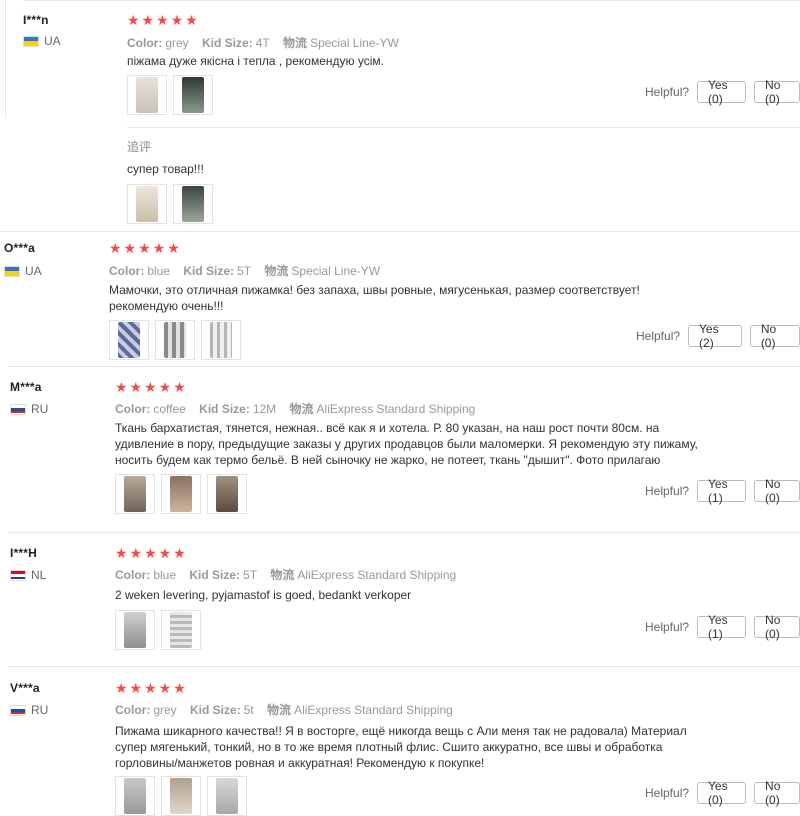 Image resolution: width=800 pixels, height=816 pixels. I want to click on attr-value: 5t, so click(248, 710).